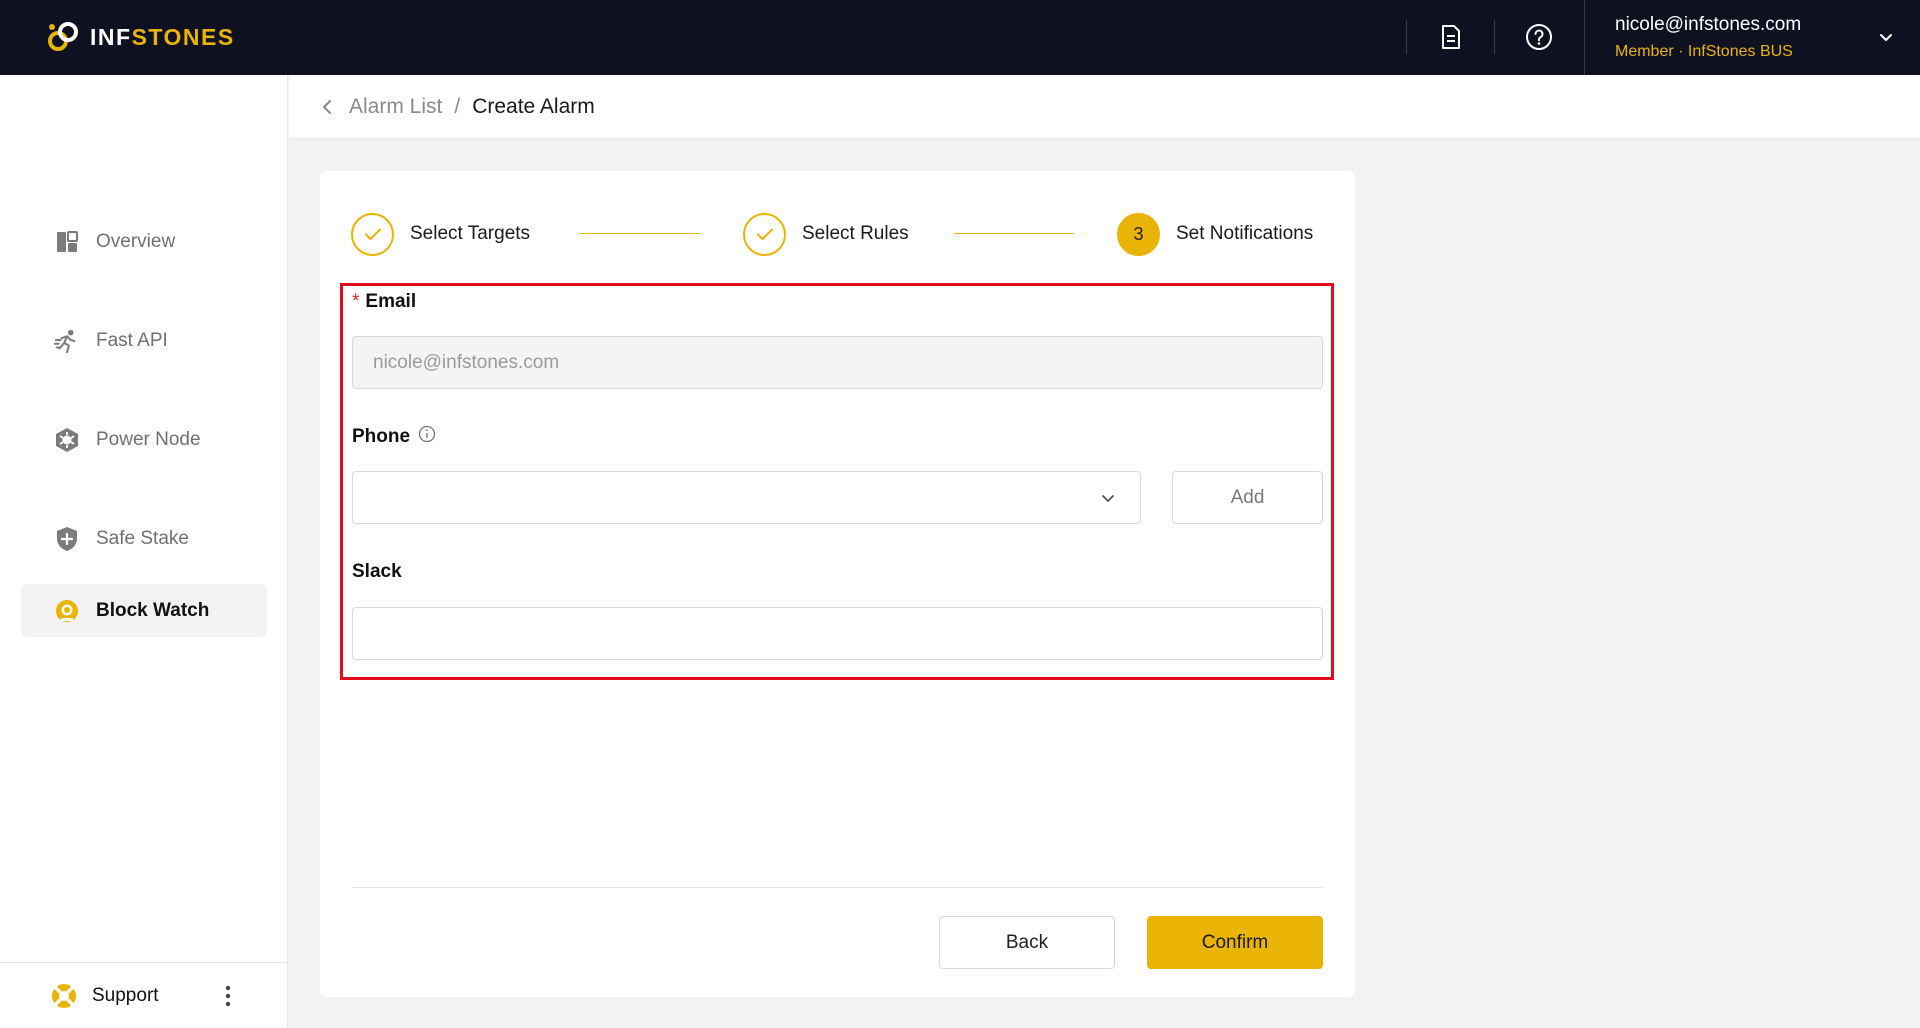  I want to click on lifebuoy-icon, so click(64, 996).